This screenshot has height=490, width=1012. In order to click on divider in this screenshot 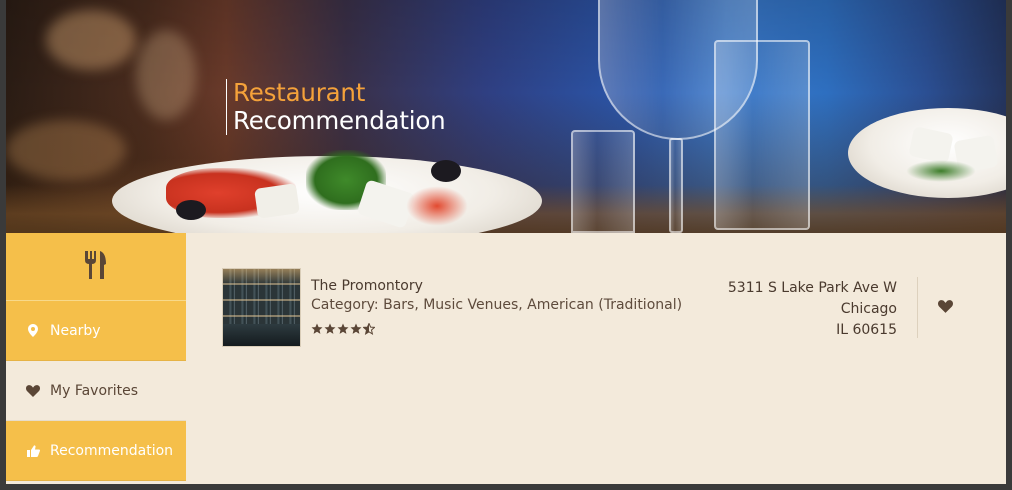, I will do `click(917, 307)`.